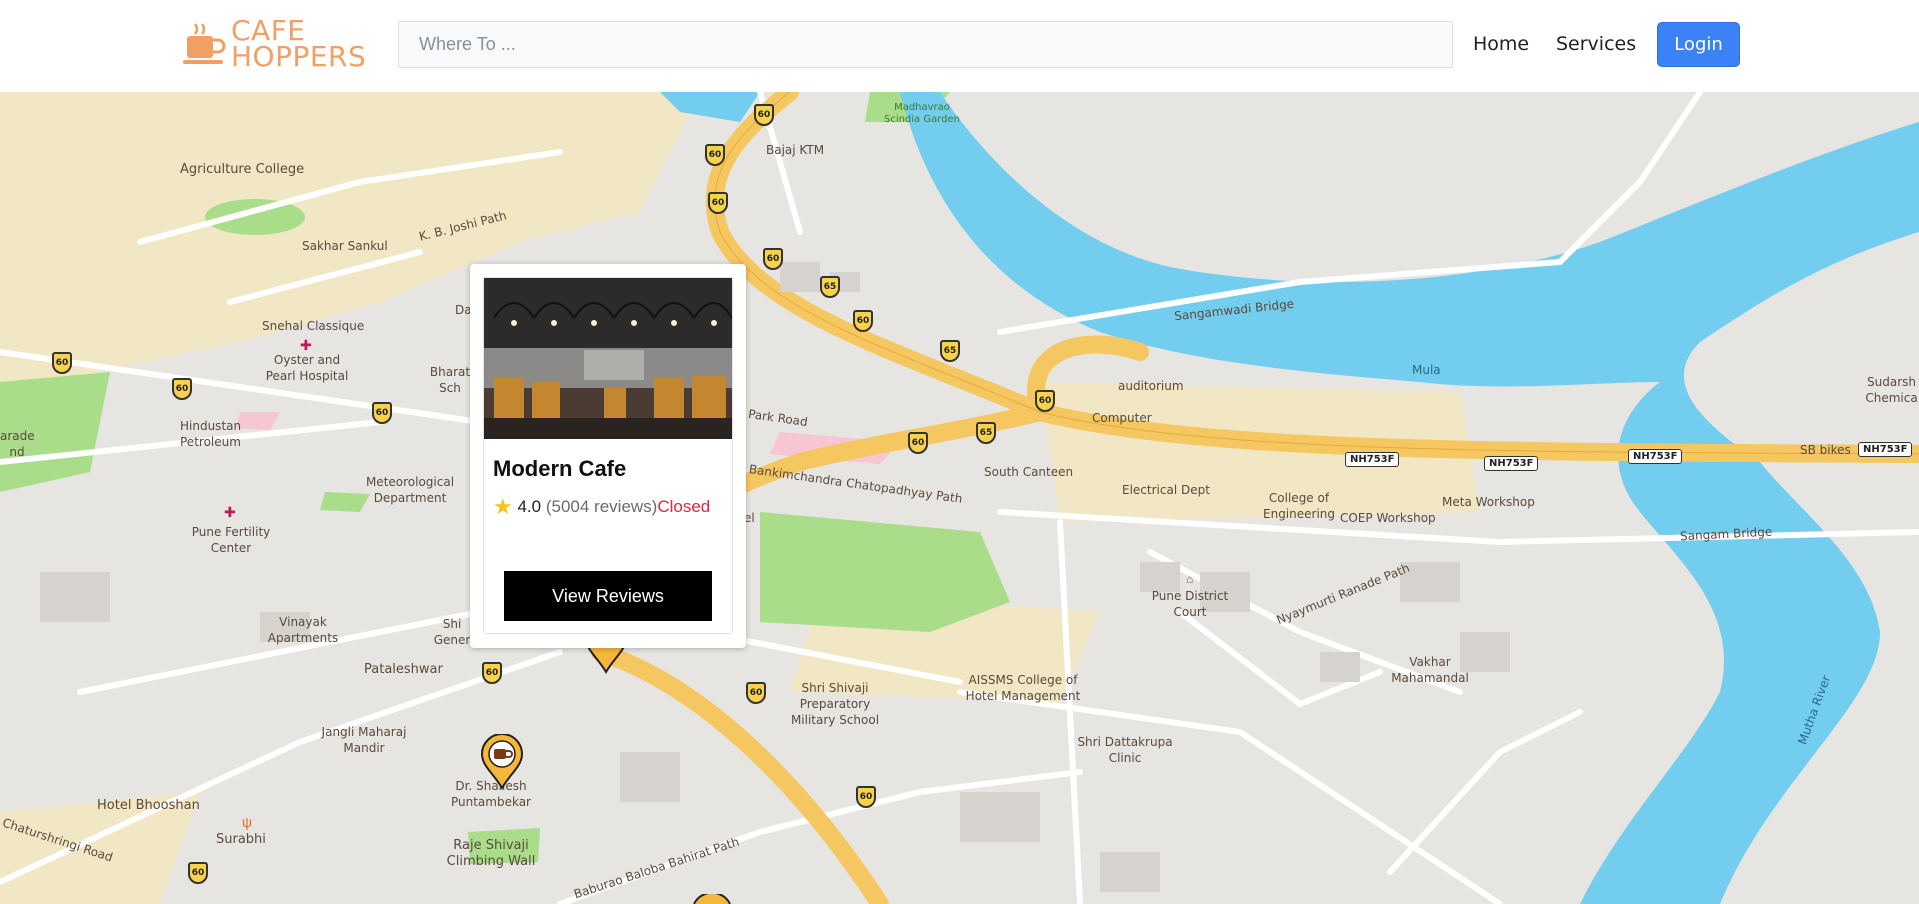  What do you see at coordinates (345, 246) in the screenshot?
I see `map-label-sakhar-sankul: Sakhar Sankul` at bounding box center [345, 246].